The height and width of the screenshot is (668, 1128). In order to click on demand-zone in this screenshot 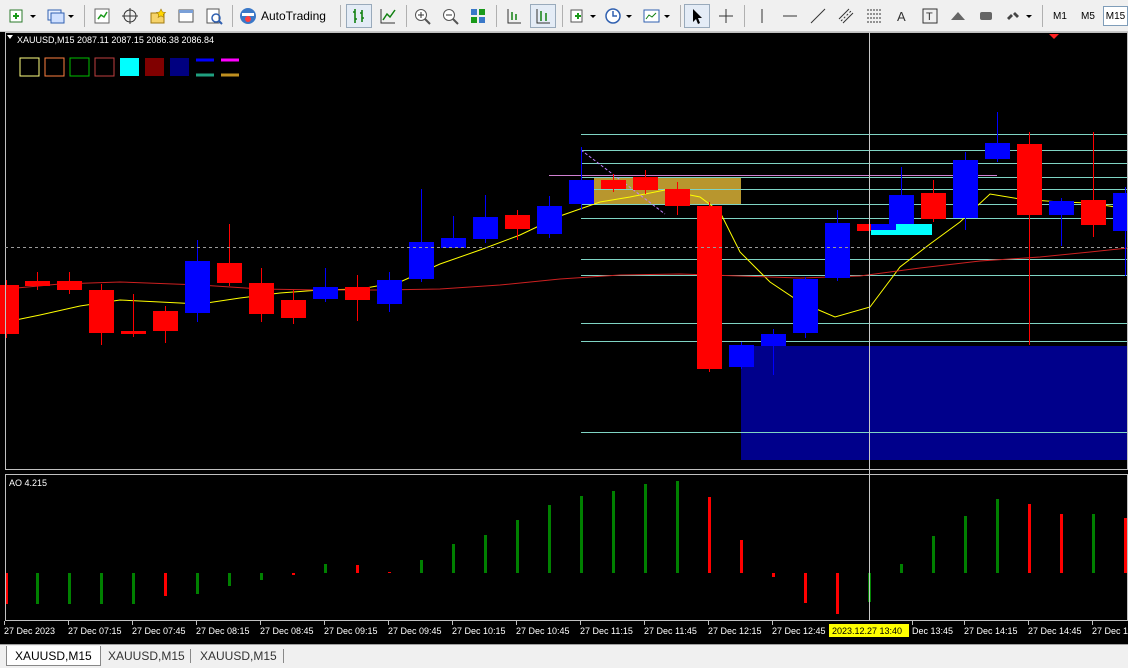, I will do `click(934, 403)`.